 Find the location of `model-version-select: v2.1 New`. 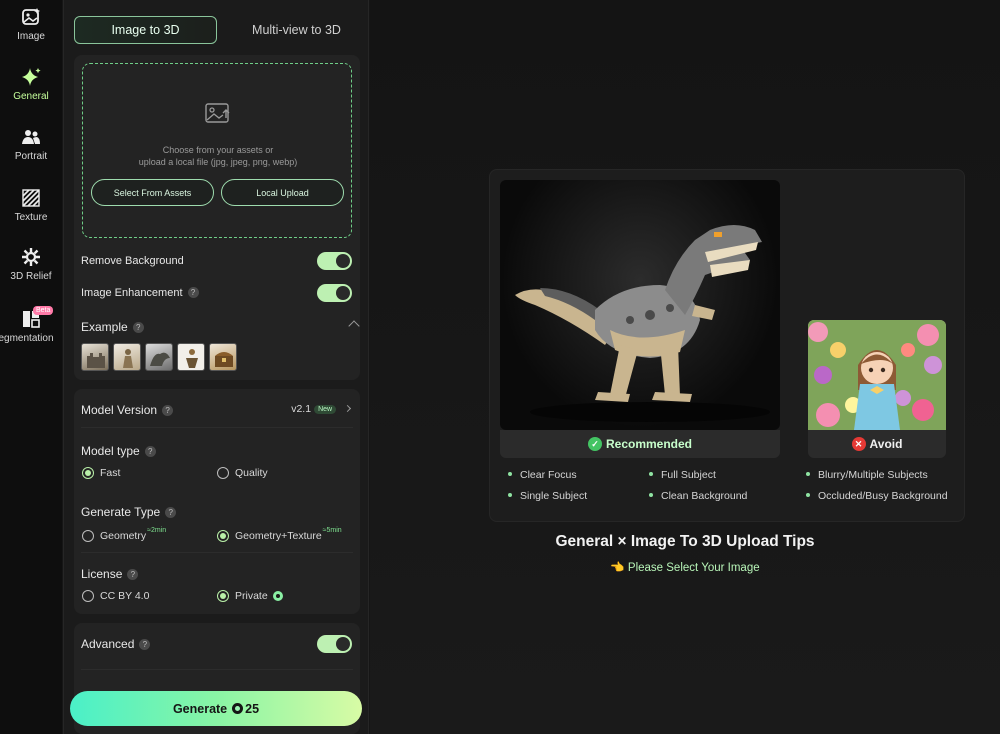

model-version-select: v2.1 New is located at coordinates (321, 409).